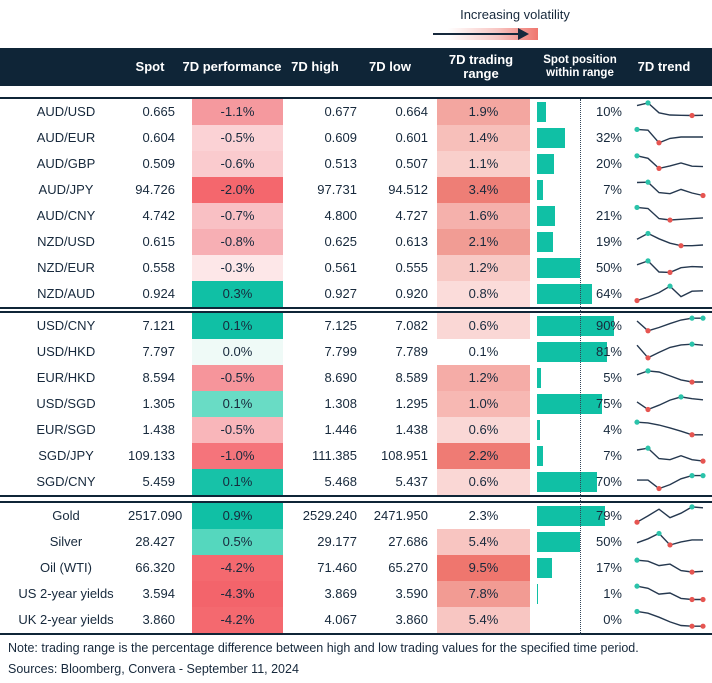  I want to click on range-cell: 2.1%, so click(483, 242).